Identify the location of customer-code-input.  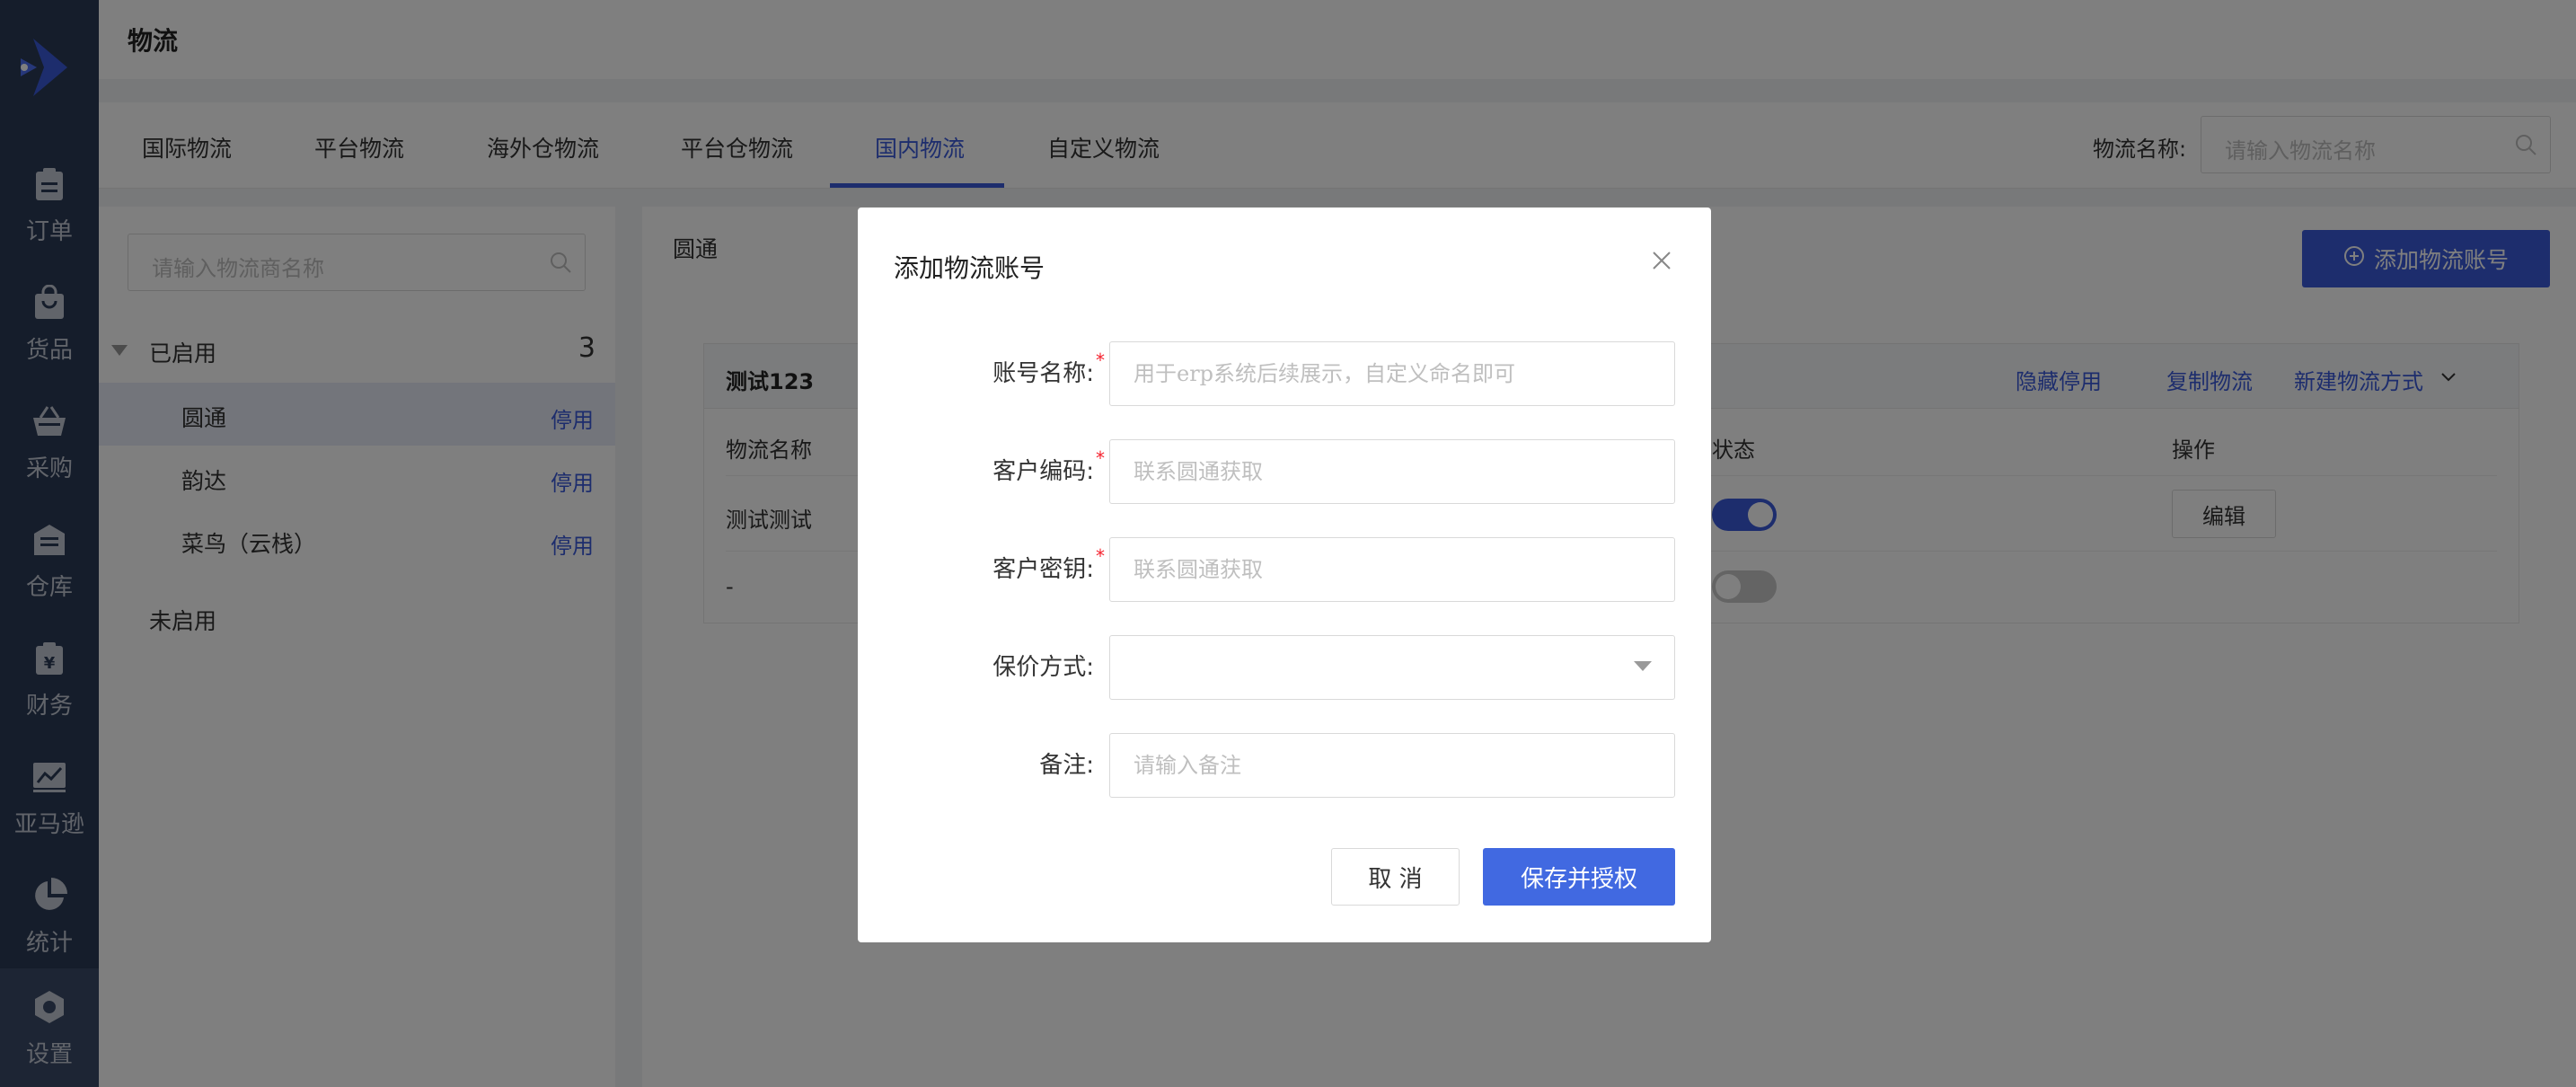
(1392, 471).